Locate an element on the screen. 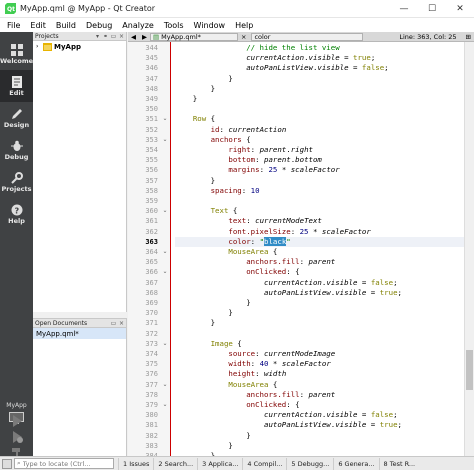  scrollbar-thumb is located at coordinates (469, 370).